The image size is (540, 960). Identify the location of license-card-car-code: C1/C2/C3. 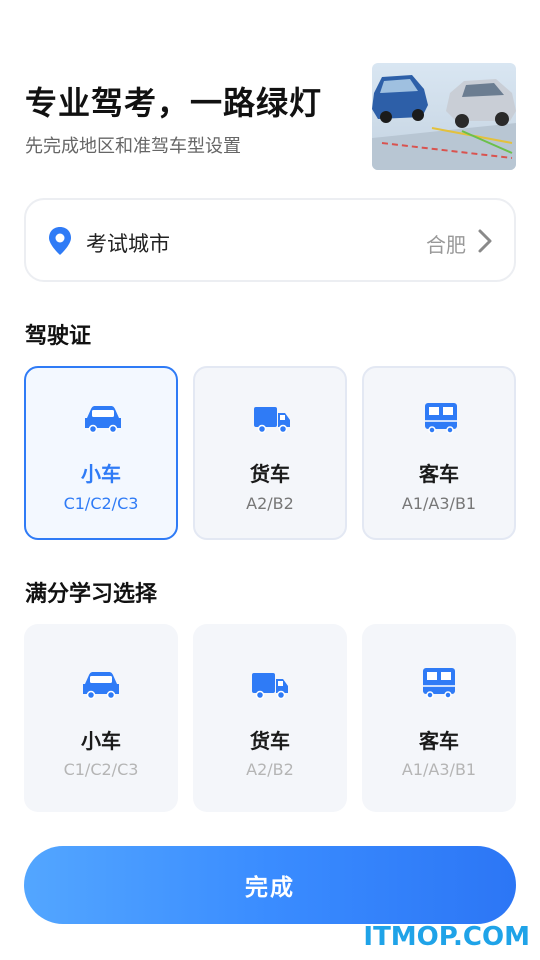
(101, 503).